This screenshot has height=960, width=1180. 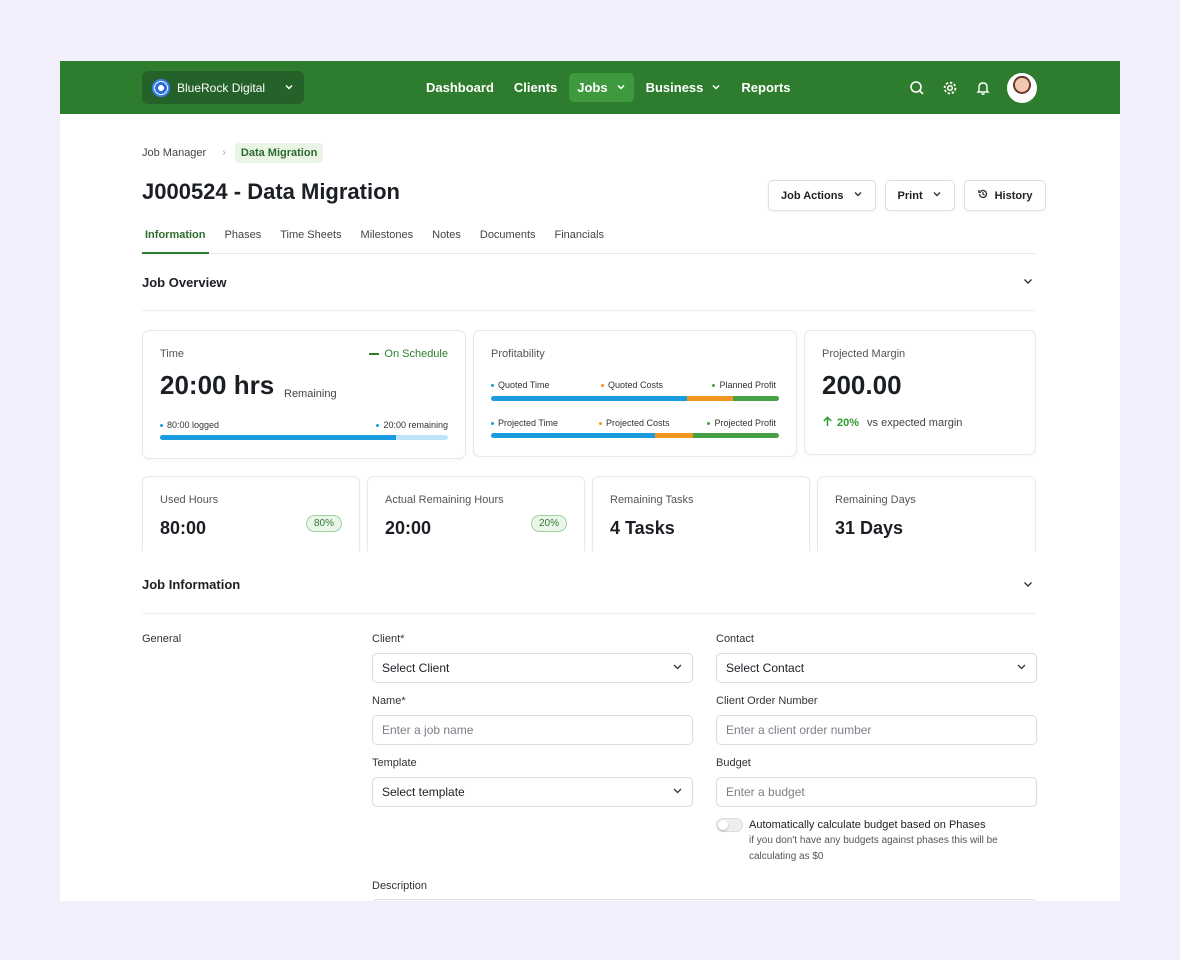 What do you see at coordinates (388, 639) in the screenshot?
I see `client-label: Client*` at bounding box center [388, 639].